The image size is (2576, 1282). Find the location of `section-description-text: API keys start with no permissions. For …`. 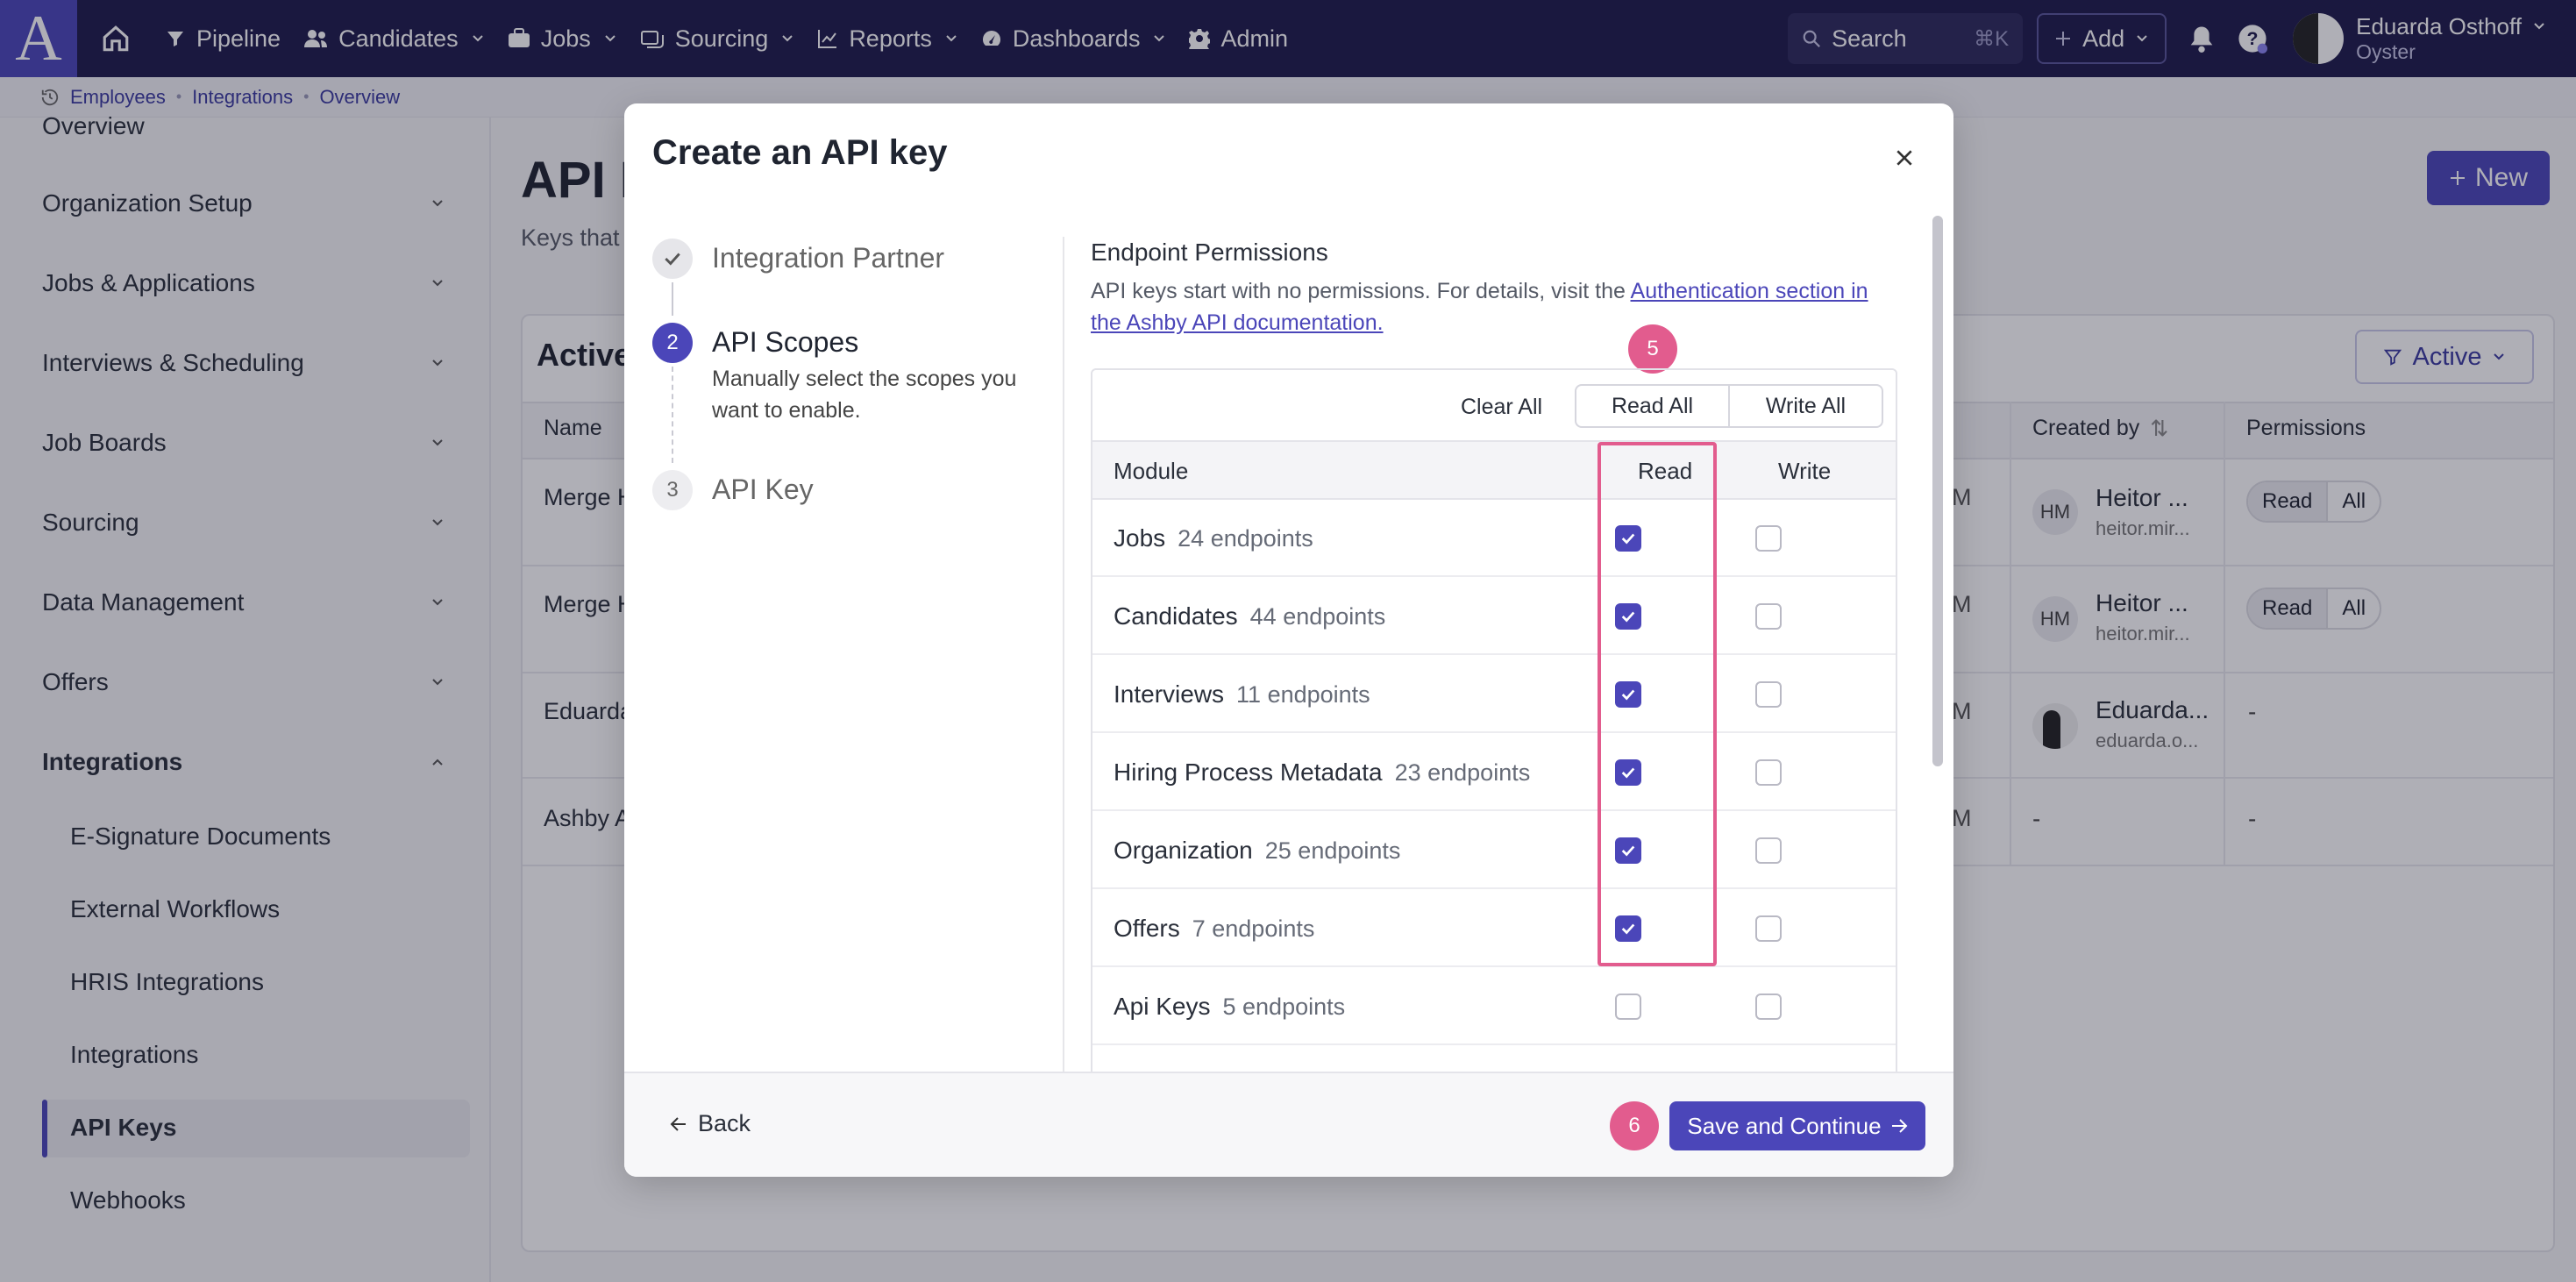

section-description-text: API keys start with no permissions. For … is located at coordinates (1361, 291).